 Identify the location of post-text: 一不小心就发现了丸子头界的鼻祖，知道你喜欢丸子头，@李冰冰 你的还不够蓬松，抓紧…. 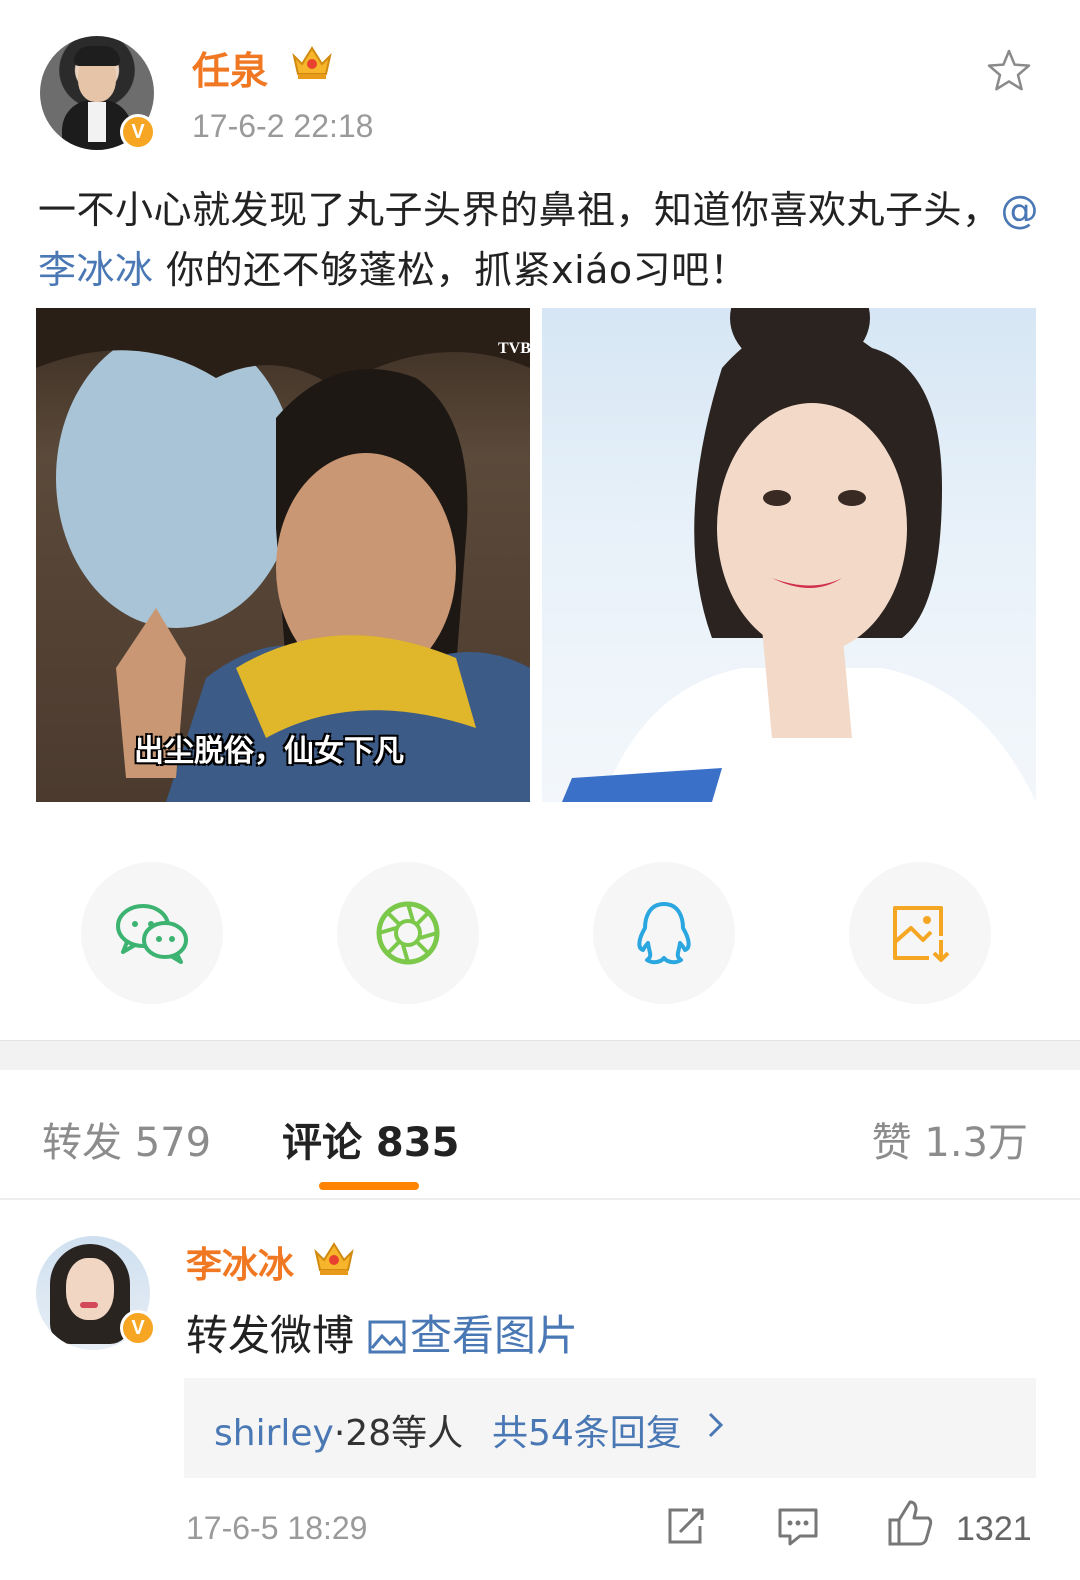
(543, 240).